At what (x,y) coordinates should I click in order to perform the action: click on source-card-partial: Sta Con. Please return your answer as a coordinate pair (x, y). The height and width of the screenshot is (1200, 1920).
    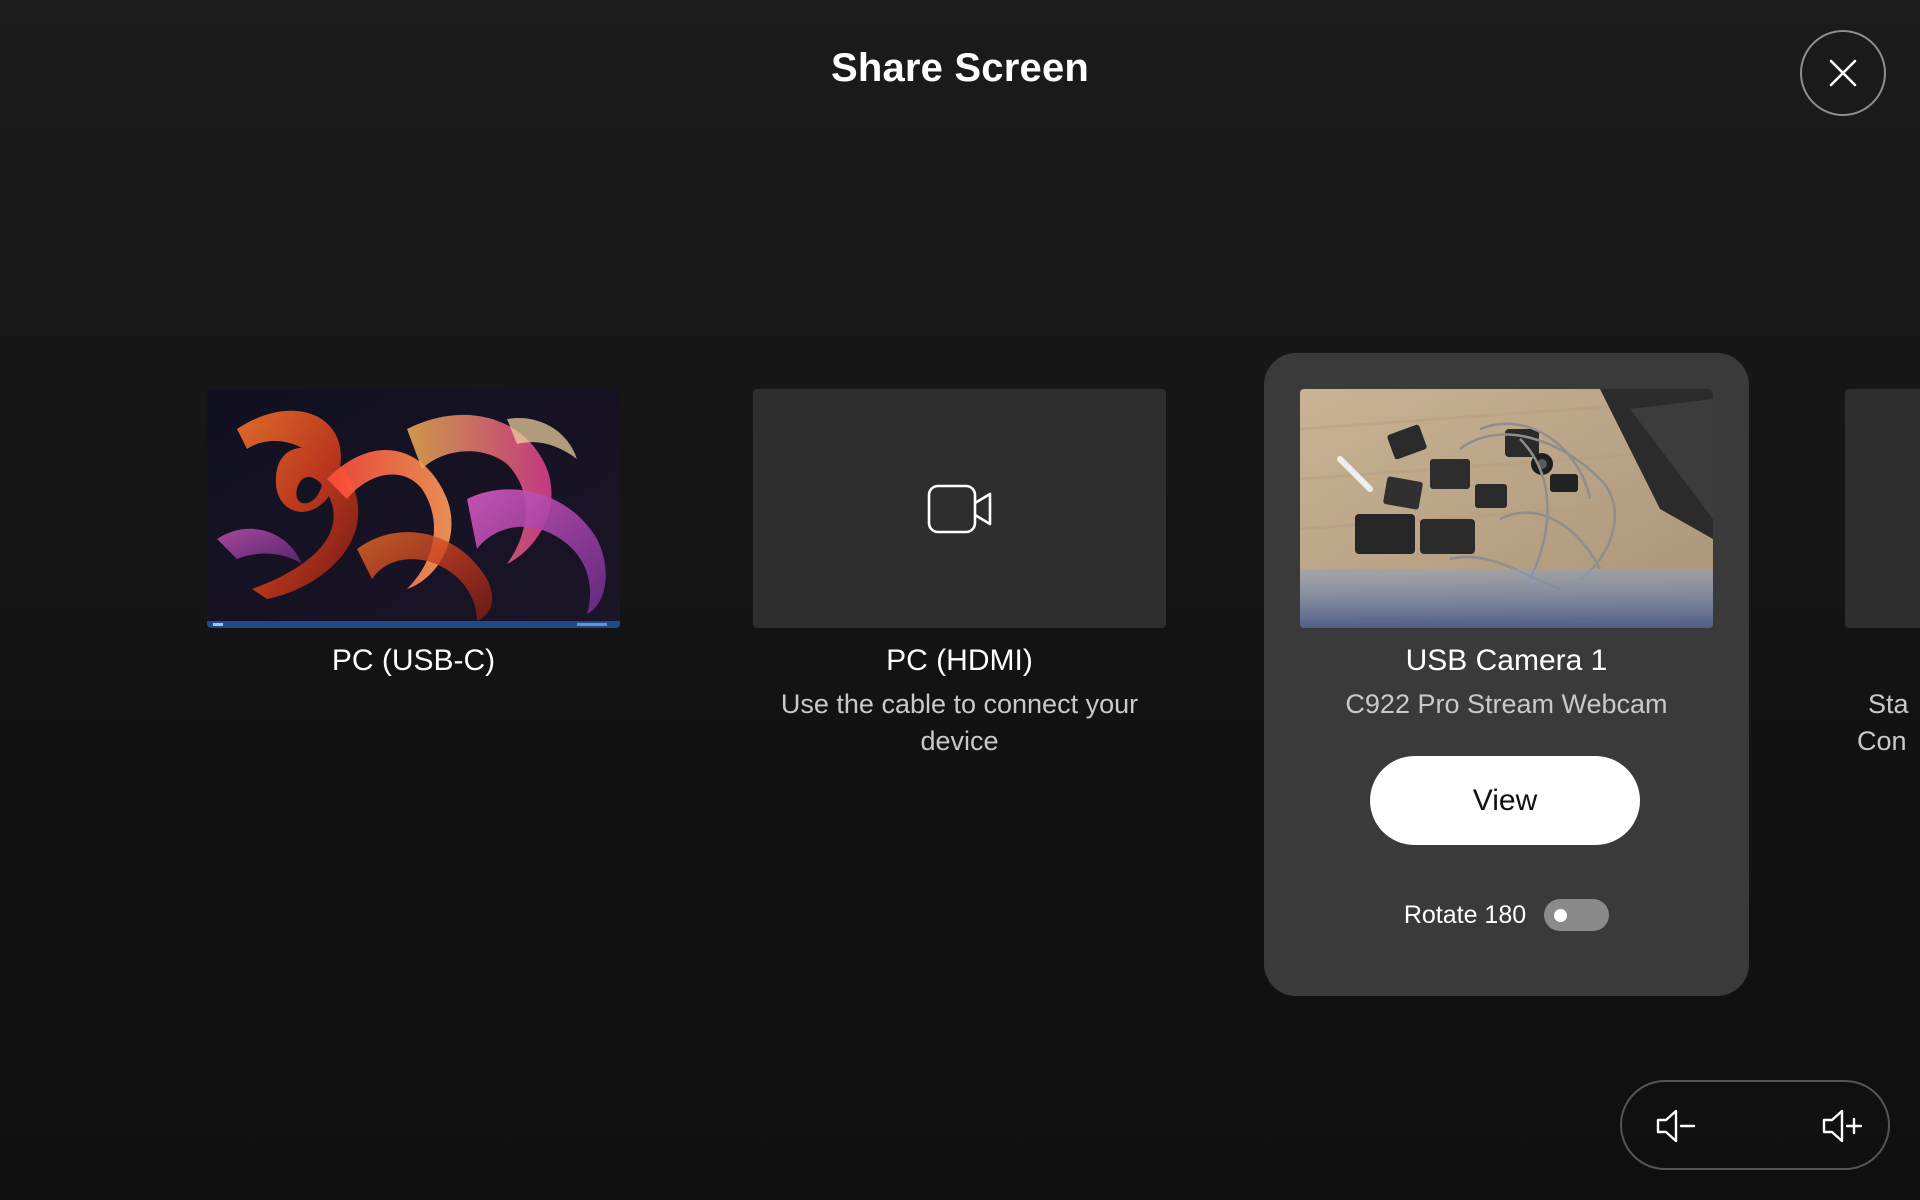
    Looking at the image, I should click on (1882, 563).